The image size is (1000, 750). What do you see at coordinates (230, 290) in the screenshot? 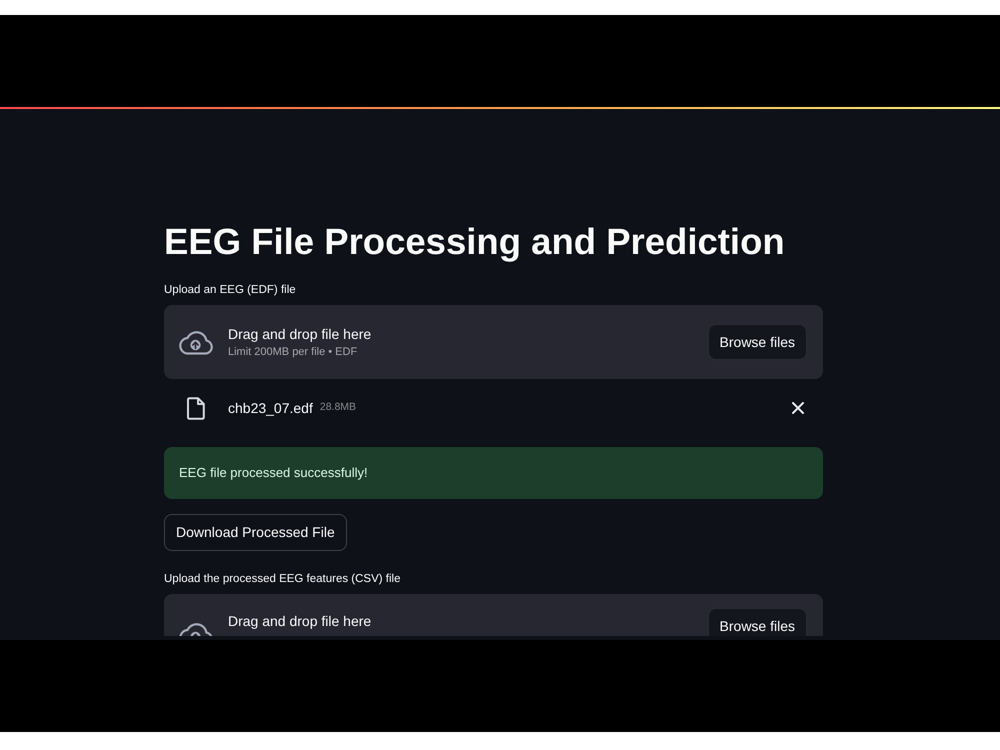
I see `uploader-label: Upload an EEG (EDF) file` at bounding box center [230, 290].